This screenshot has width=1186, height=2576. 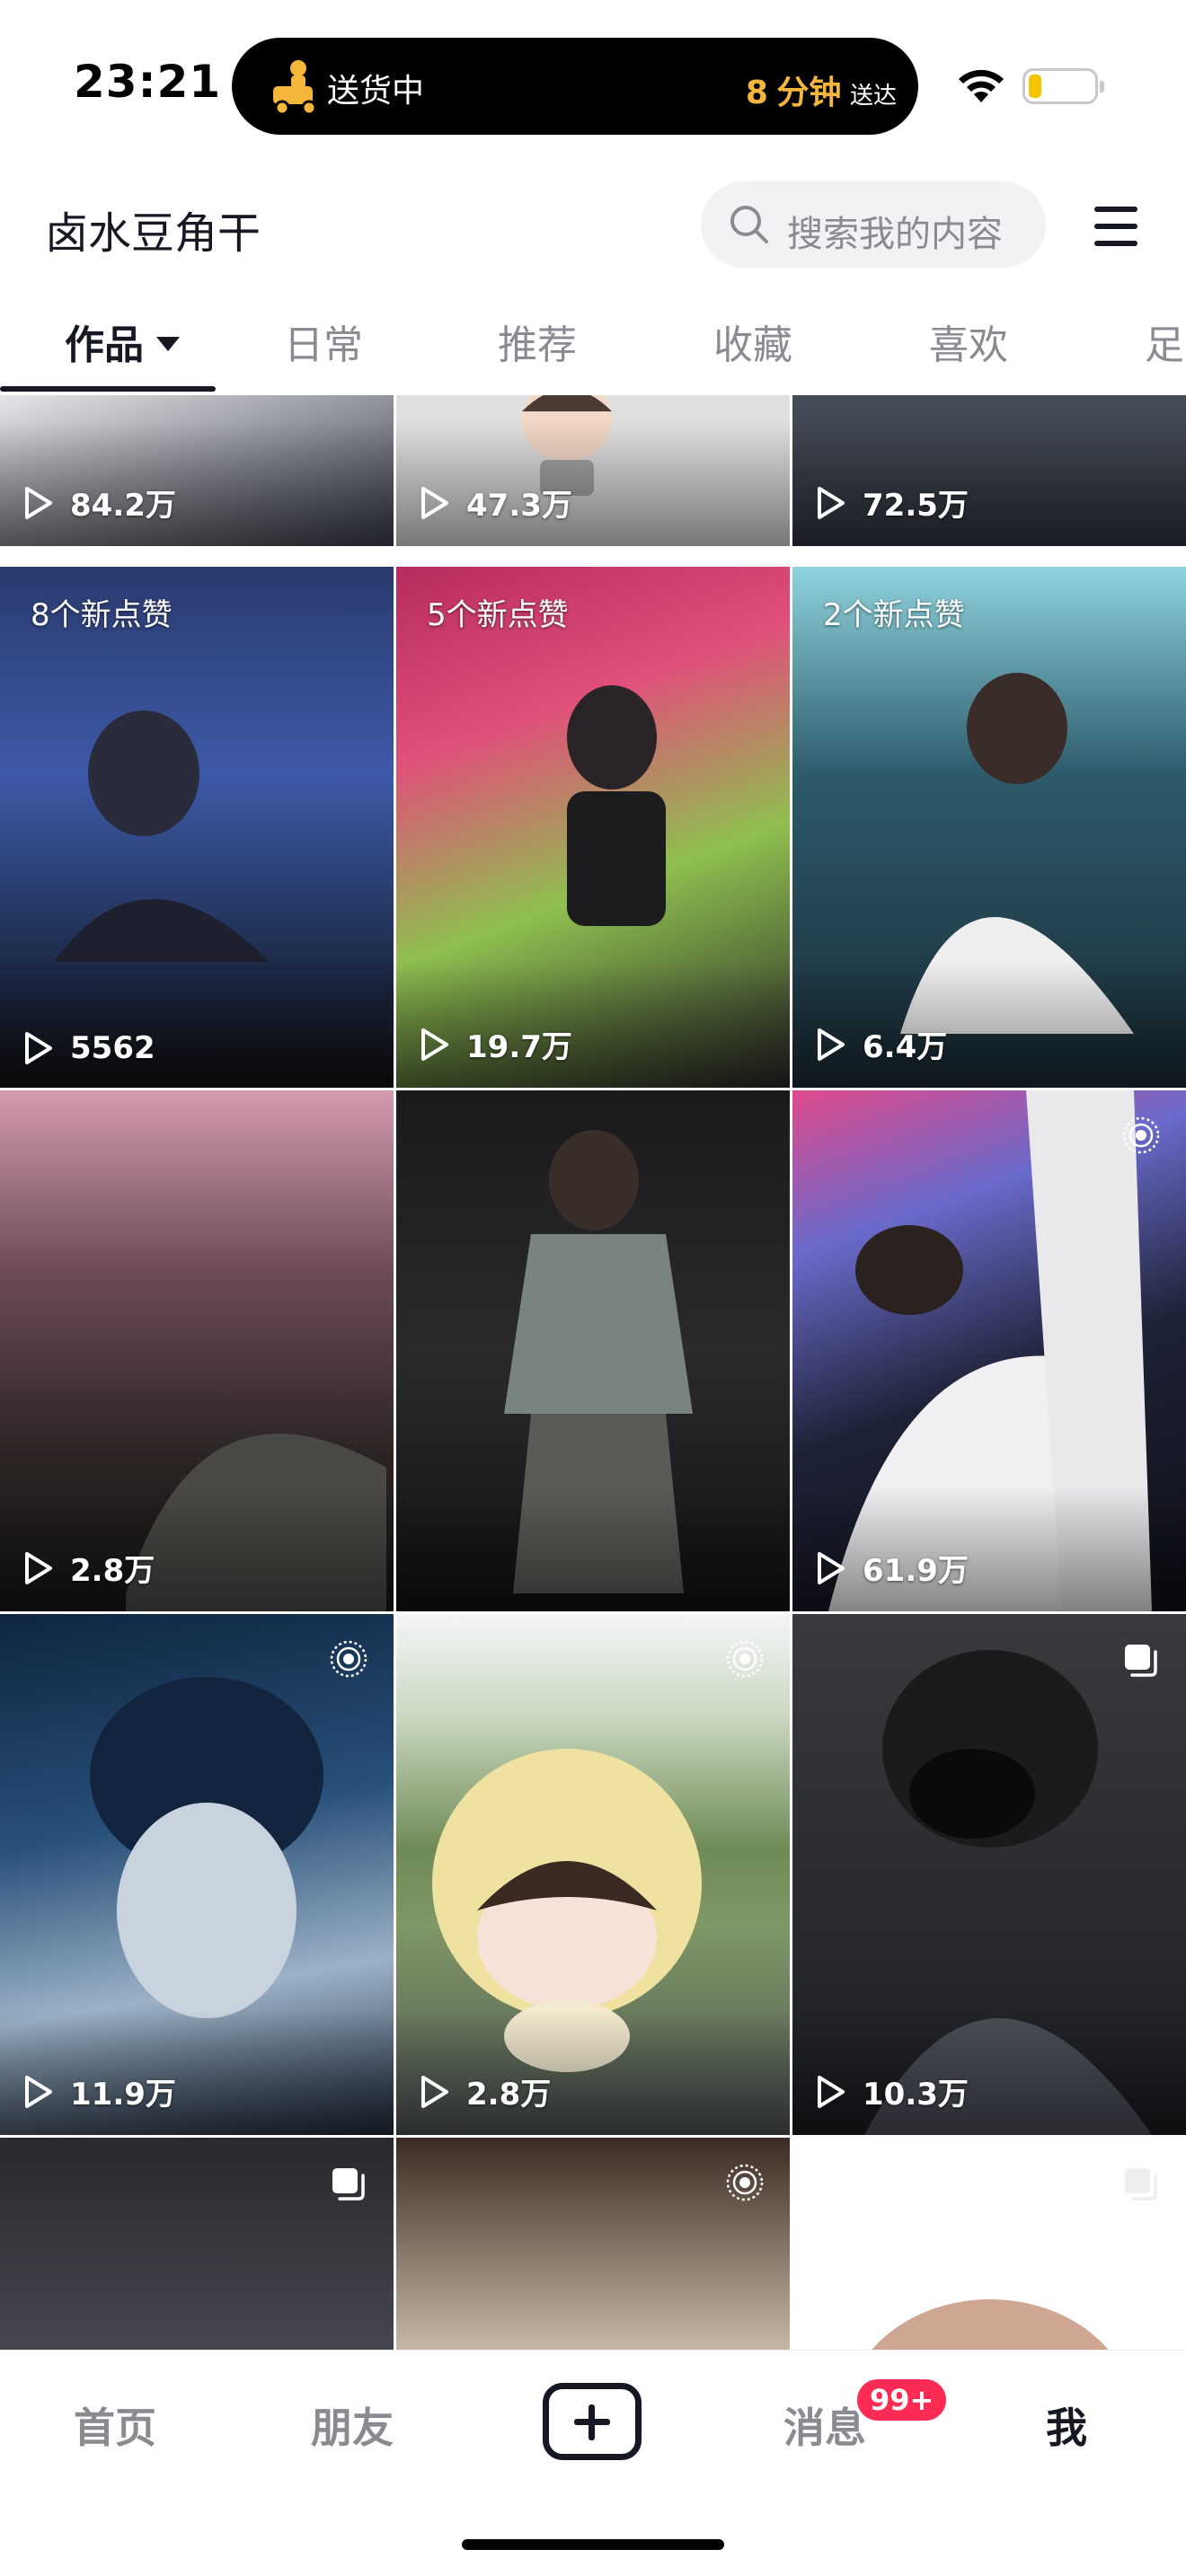 I want to click on tab-likes: 喜欢, so click(x=968, y=341).